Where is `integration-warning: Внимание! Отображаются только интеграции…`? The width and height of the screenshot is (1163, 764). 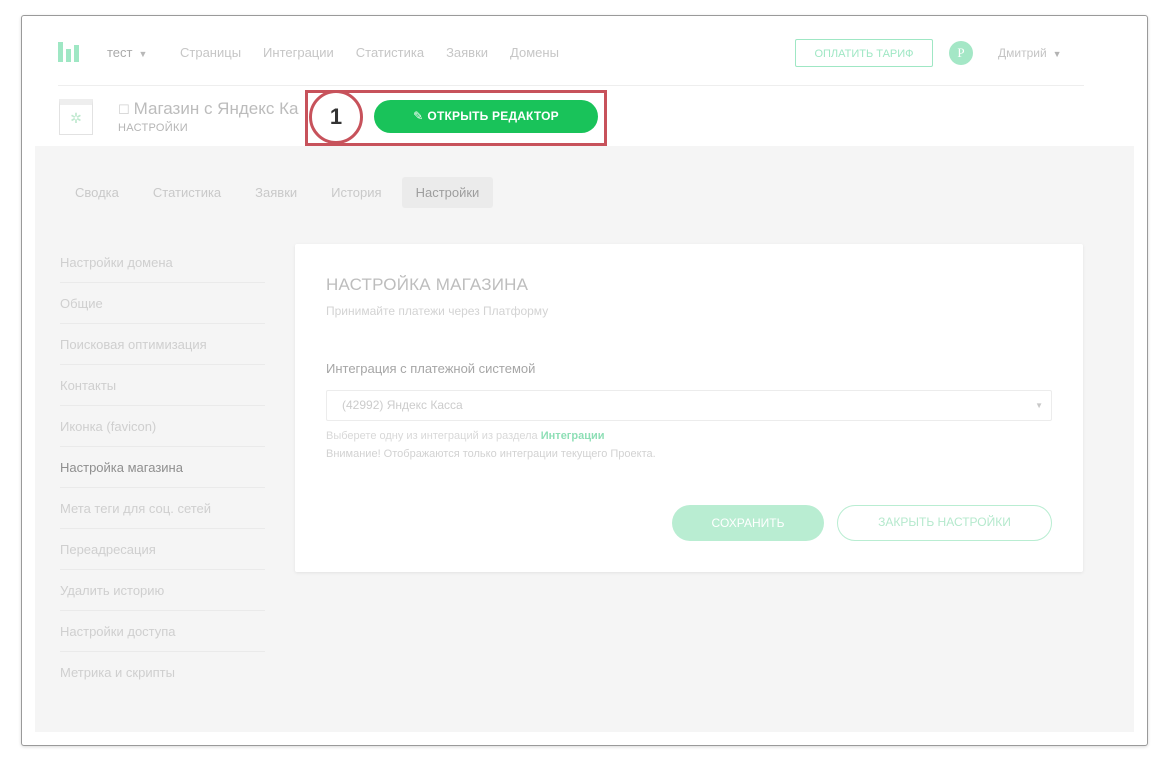 integration-warning: Внимание! Отображаются только интеграции… is located at coordinates (491, 454).